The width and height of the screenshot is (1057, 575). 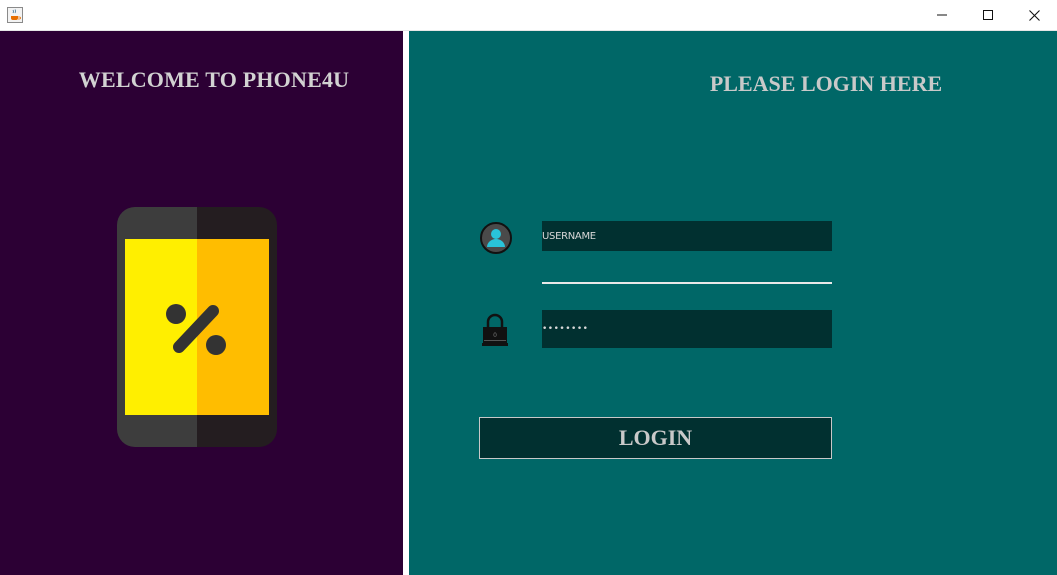 I want to click on maximize-icon, so click(x=988, y=15).